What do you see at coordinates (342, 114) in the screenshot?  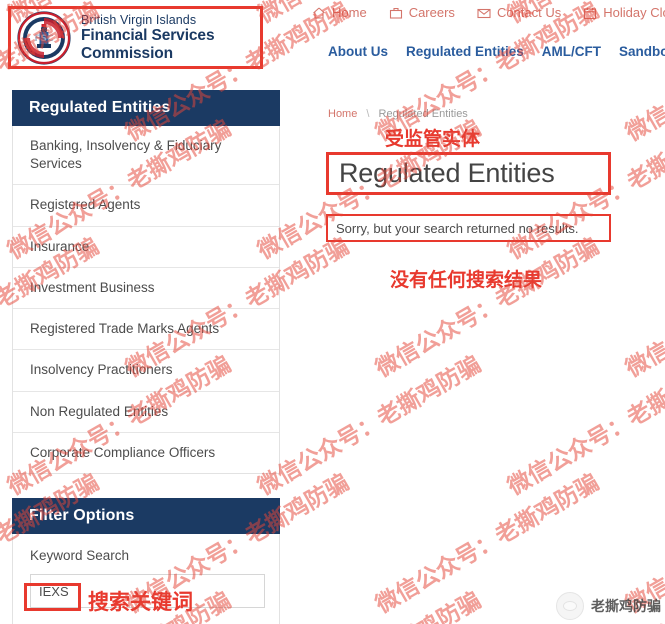 I see `breadcrumb-home: Home` at bounding box center [342, 114].